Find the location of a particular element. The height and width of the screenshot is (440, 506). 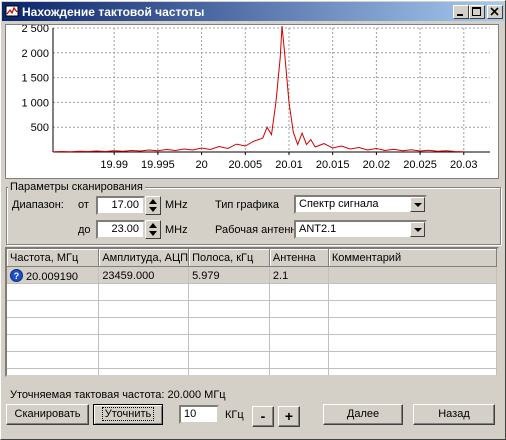

range-to-spinner is located at coordinates (153, 229).